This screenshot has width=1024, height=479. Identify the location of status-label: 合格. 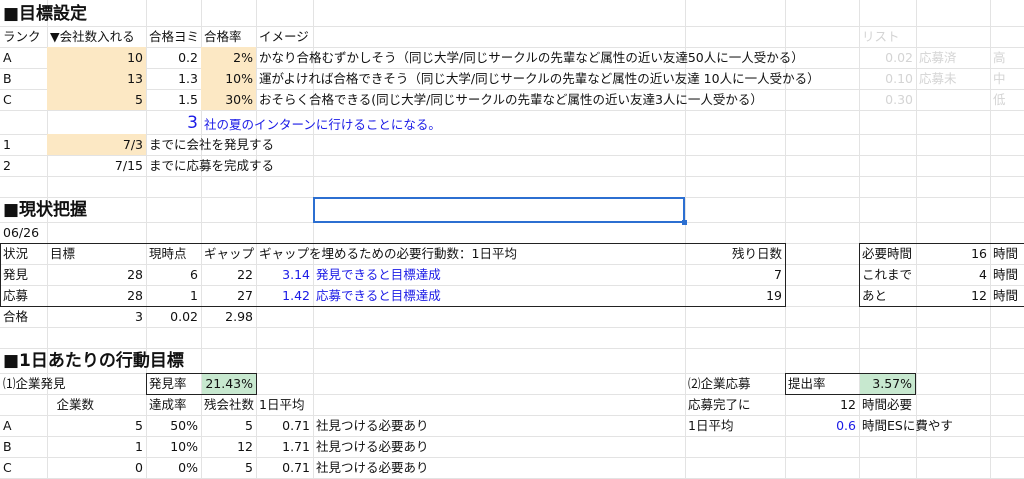
(23, 316).